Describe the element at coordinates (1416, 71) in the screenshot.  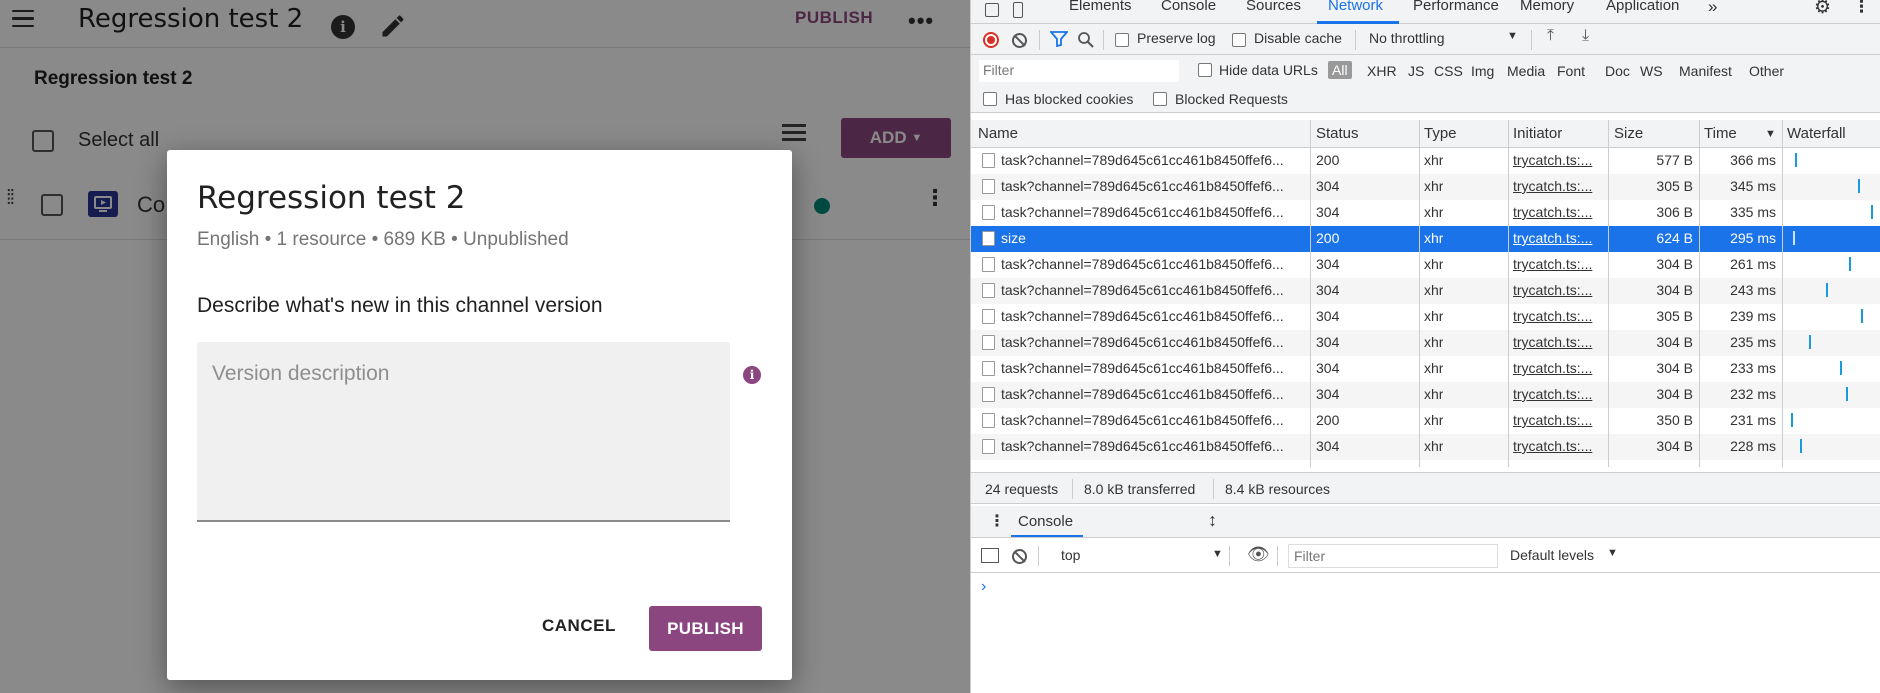
I see `type-filter-js: JS` at that location.